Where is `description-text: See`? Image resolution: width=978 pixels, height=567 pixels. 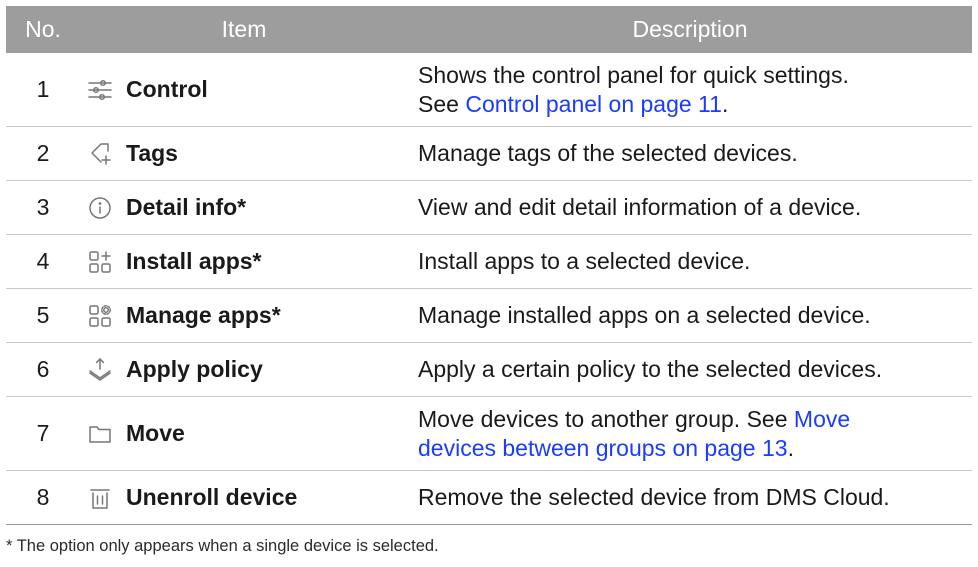 description-text: See is located at coordinates (442, 103).